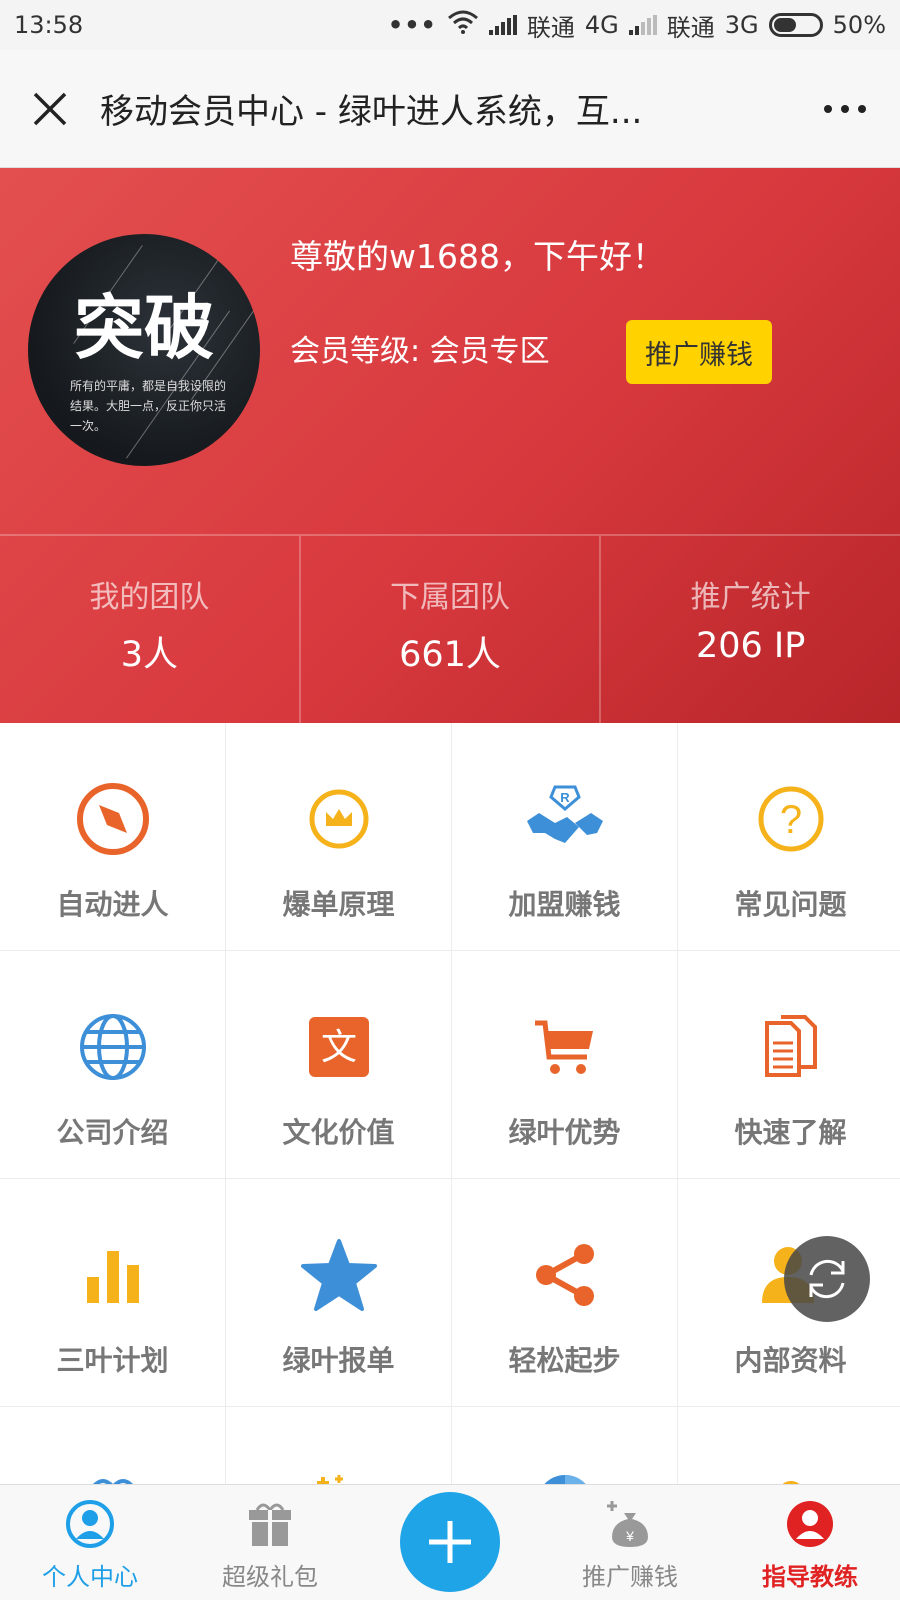  What do you see at coordinates (144, 327) in the screenshot?
I see `avatar-title: 突破` at bounding box center [144, 327].